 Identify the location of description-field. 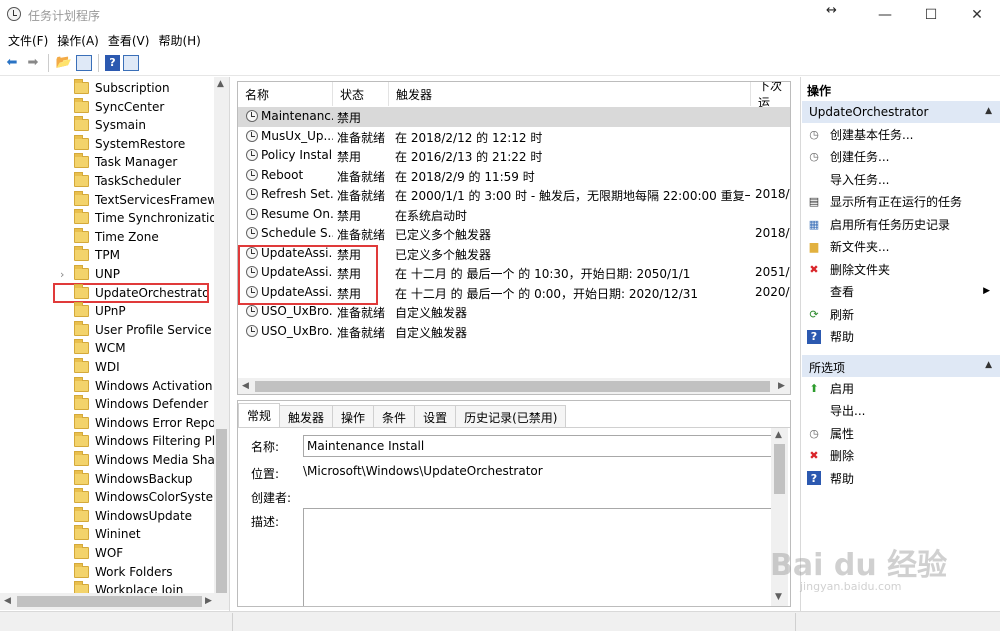
(538, 557).